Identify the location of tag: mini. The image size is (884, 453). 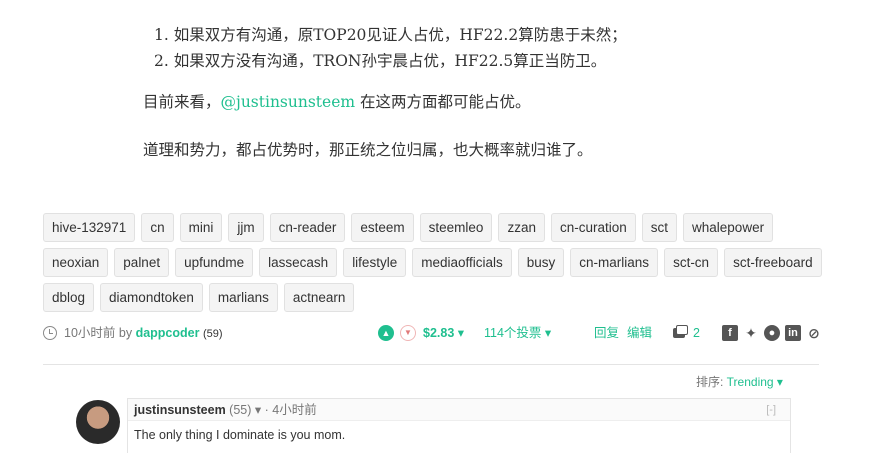
(201, 227).